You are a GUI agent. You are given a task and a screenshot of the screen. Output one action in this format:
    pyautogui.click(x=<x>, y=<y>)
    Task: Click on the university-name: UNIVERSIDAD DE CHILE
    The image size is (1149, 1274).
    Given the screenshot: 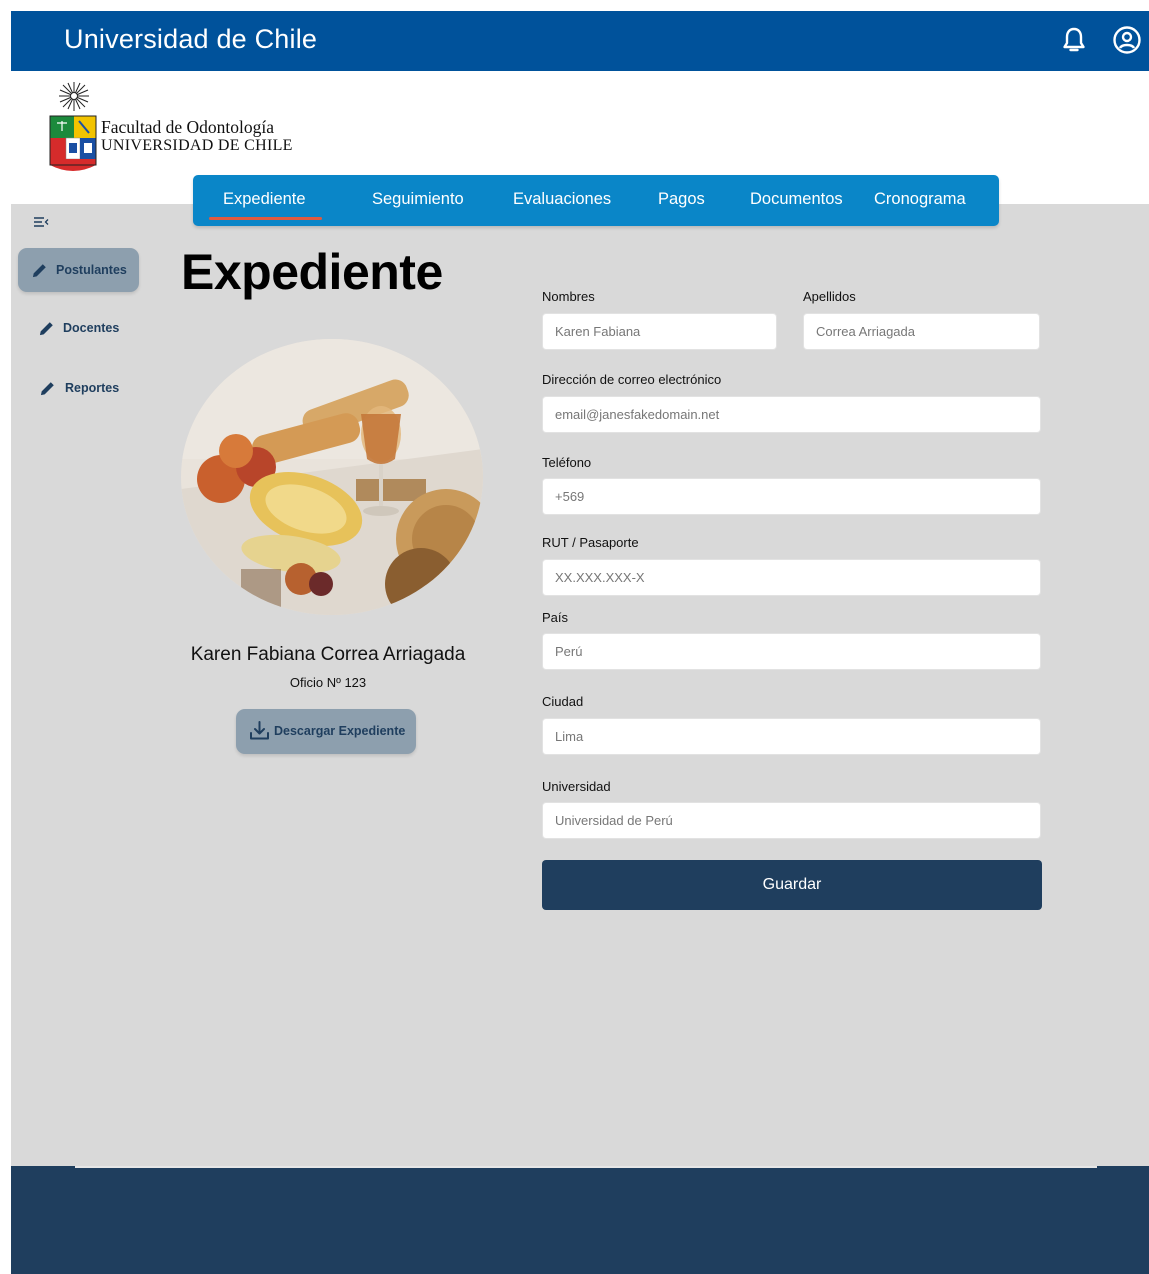 What is the action you would take?
    pyautogui.click(x=197, y=145)
    